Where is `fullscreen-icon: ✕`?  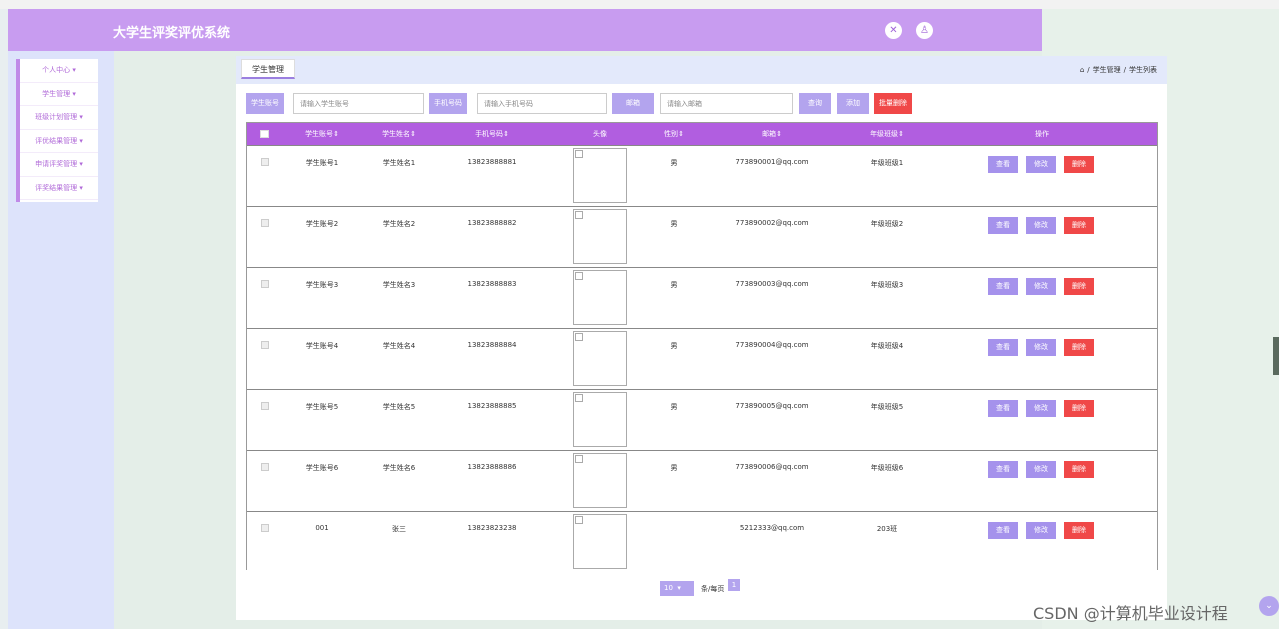
fullscreen-icon: ✕ is located at coordinates (893, 30).